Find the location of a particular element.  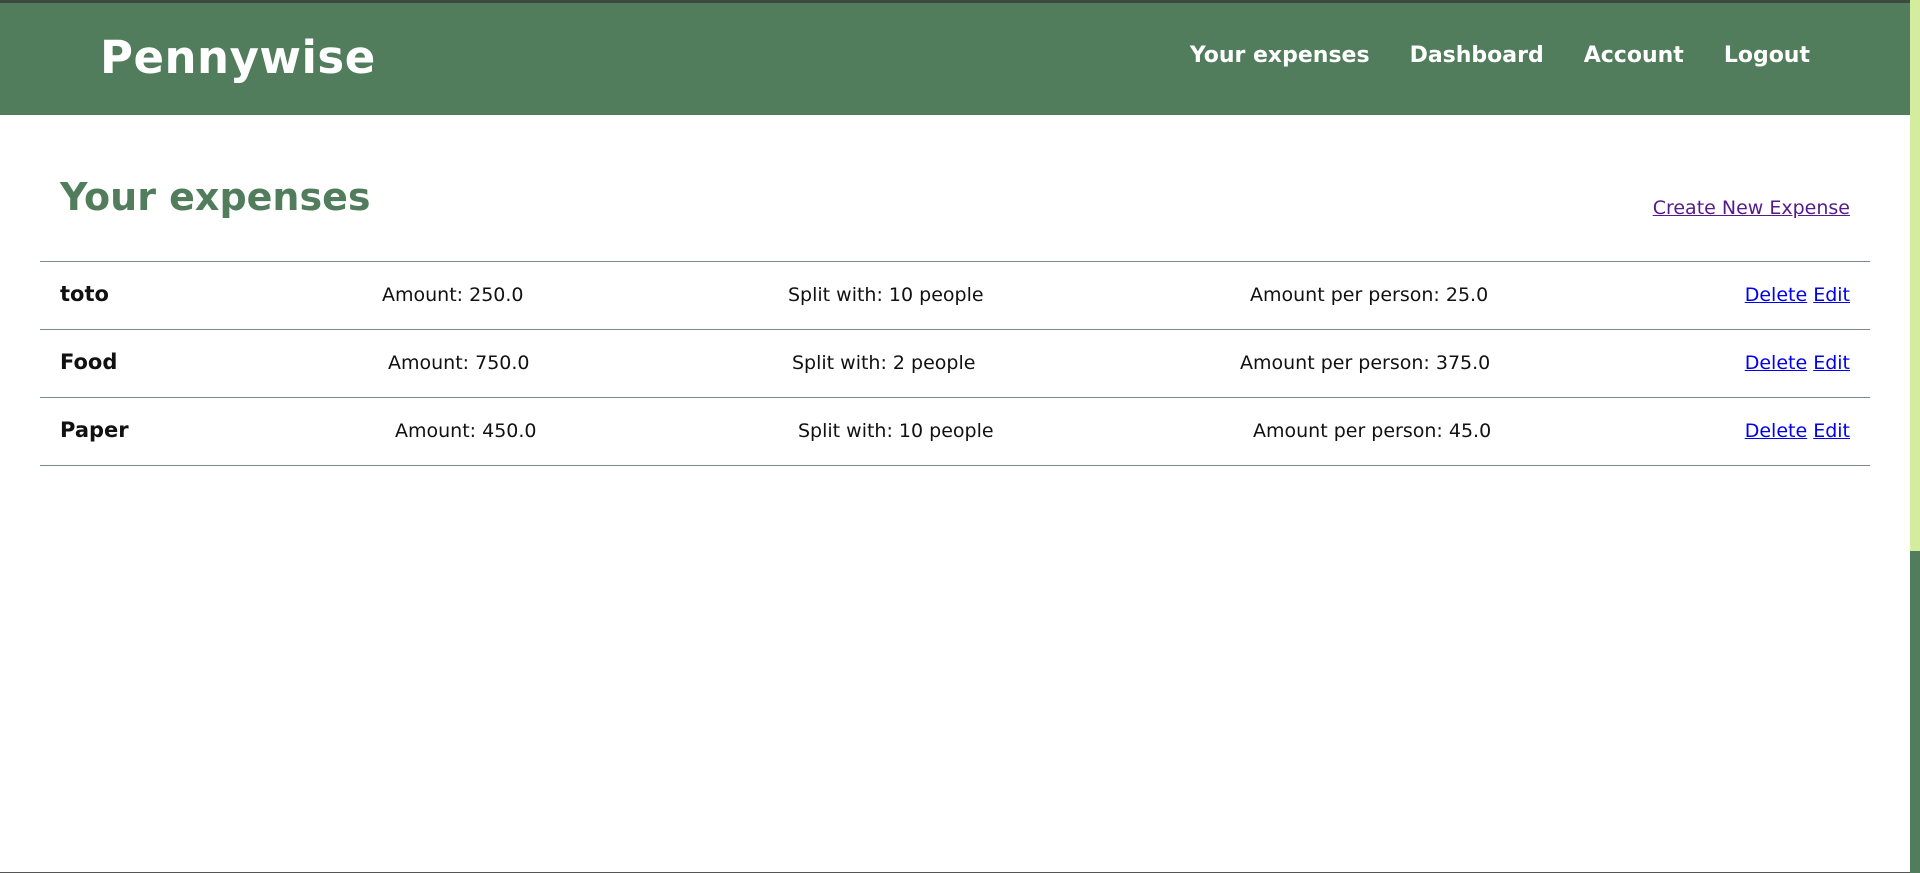

expense-per-person: Amount per person: 45.0 is located at coordinates (1372, 431).